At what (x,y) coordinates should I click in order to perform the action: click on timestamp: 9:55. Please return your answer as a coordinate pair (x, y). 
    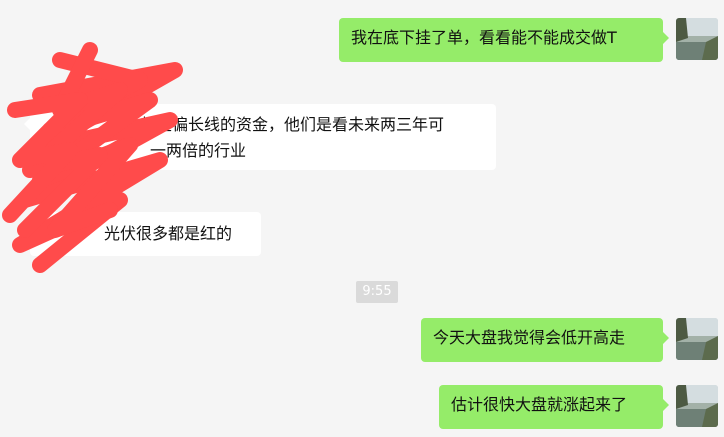
    Looking at the image, I should click on (377, 292).